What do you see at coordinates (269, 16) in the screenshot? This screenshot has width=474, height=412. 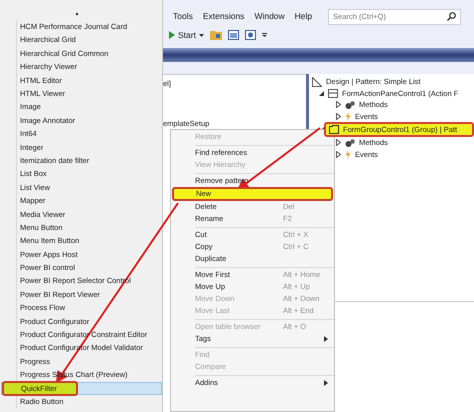 I see `menu-bar-item: Window` at bounding box center [269, 16].